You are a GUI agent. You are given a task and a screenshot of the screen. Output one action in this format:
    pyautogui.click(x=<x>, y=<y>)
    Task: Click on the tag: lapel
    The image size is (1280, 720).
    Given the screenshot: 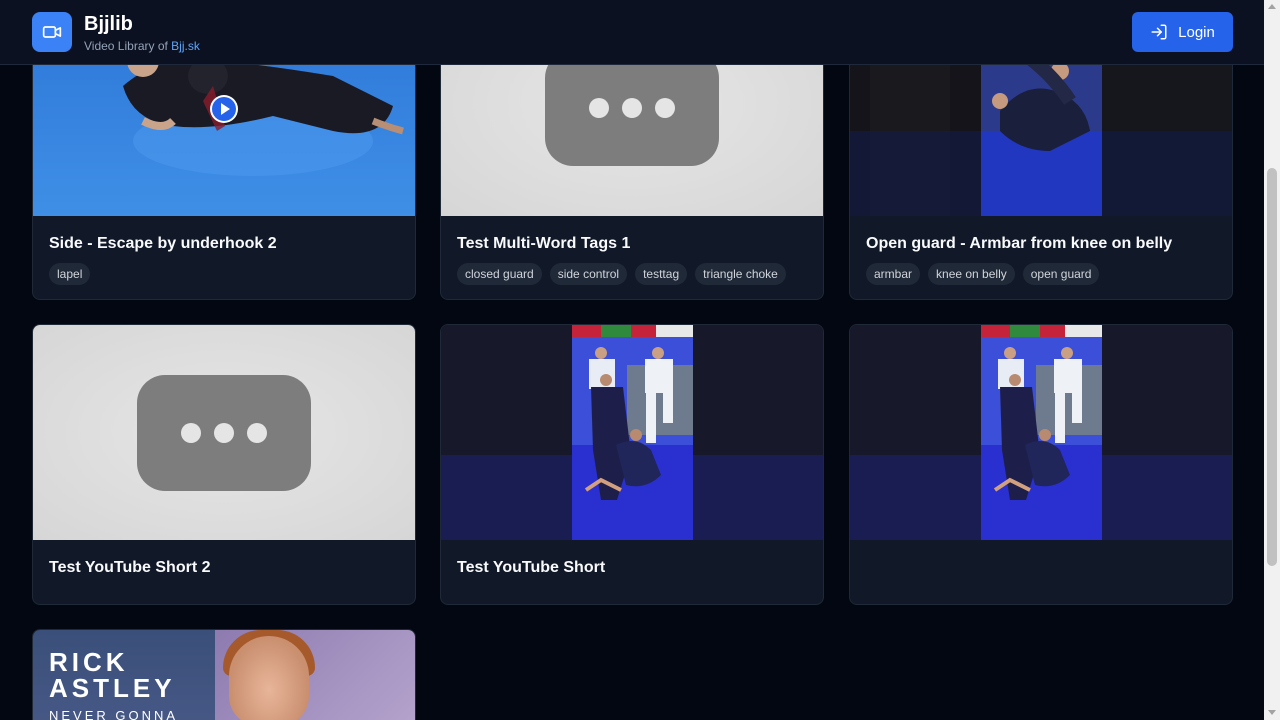 What is the action you would take?
    pyautogui.click(x=70, y=274)
    